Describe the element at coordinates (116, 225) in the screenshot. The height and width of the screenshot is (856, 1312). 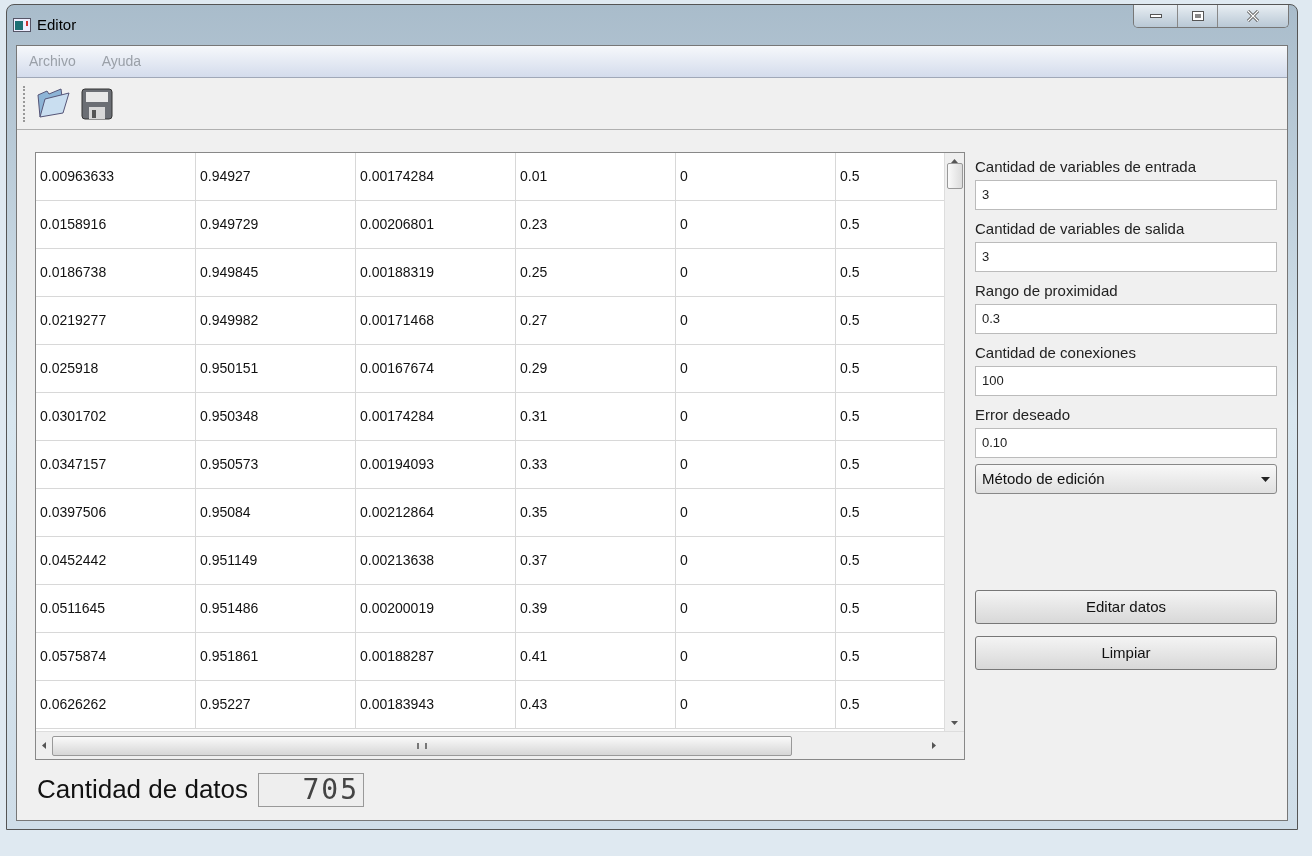
I see `table-cell: 0.0158916` at that location.